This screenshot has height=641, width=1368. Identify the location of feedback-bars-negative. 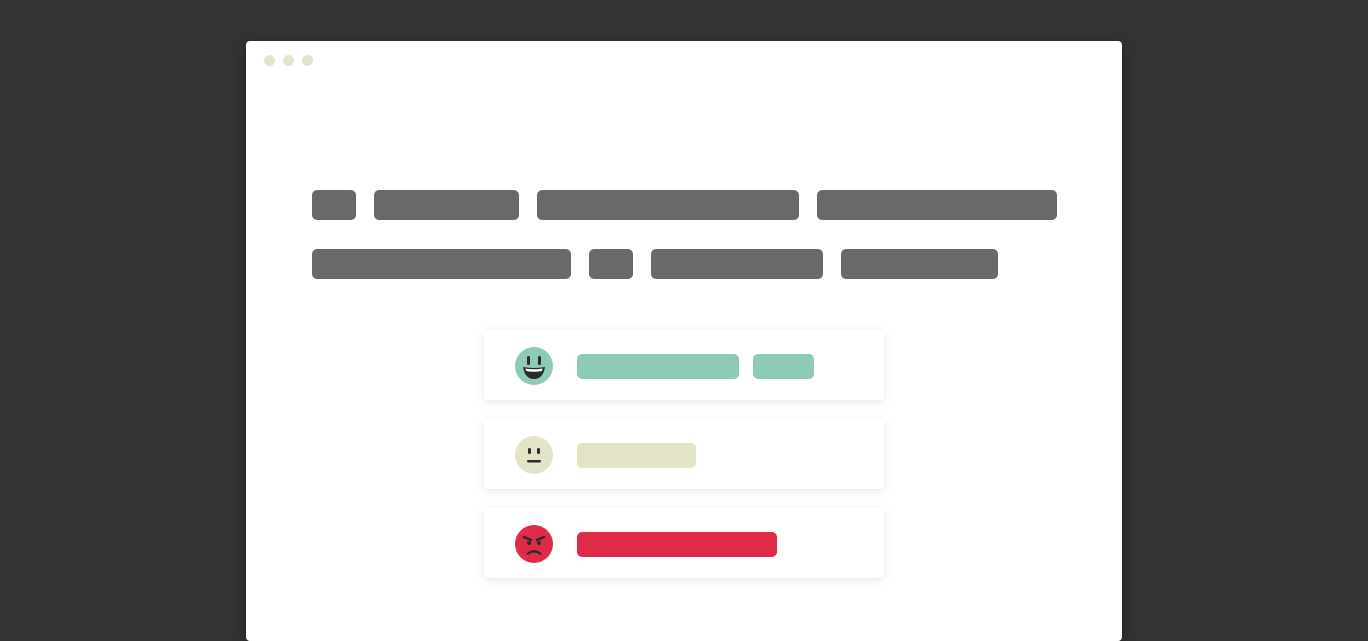
(677, 544).